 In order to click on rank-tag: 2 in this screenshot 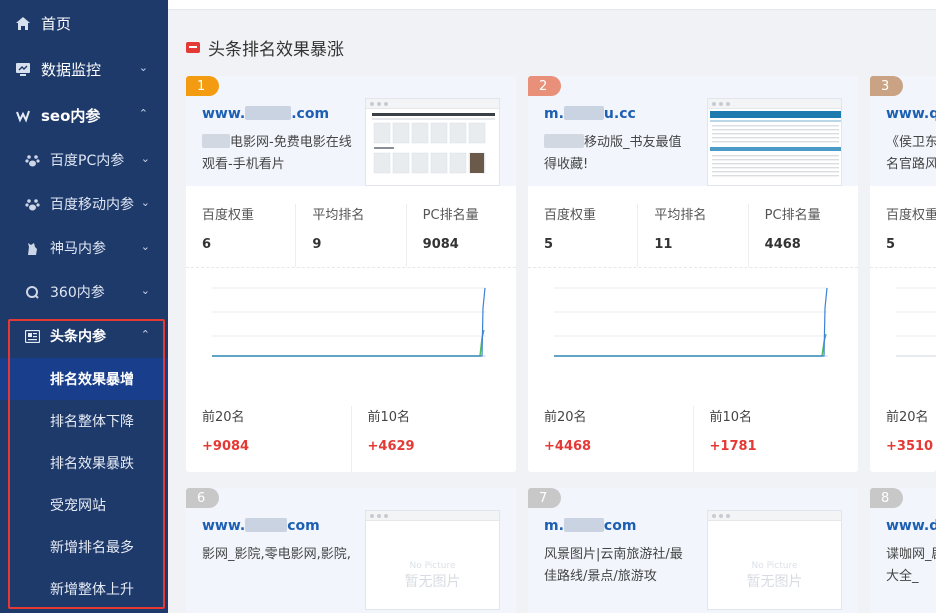, I will do `click(544, 86)`.